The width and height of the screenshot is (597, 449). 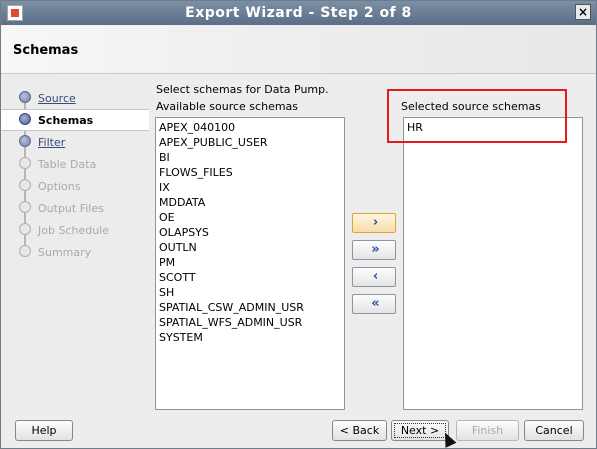 What do you see at coordinates (213, 142) in the screenshot?
I see `list-item: APEX_PUBLIC_USER` at bounding box center [213, 142].